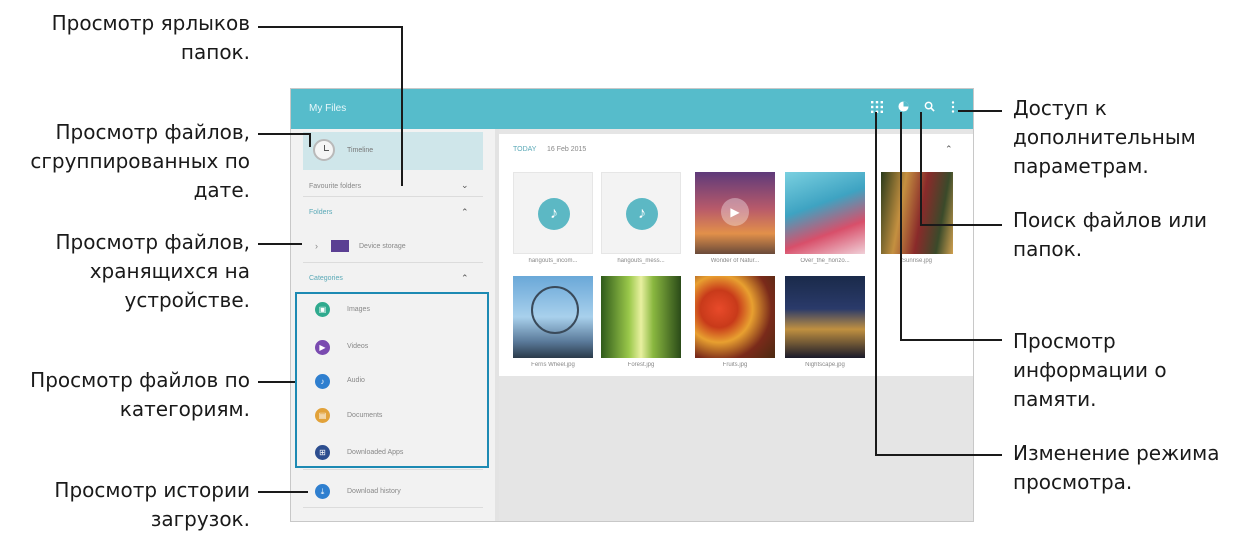 The image size is (1244, 534). I want to click on sidebar-section-folders: Folders, so click(321, 212).